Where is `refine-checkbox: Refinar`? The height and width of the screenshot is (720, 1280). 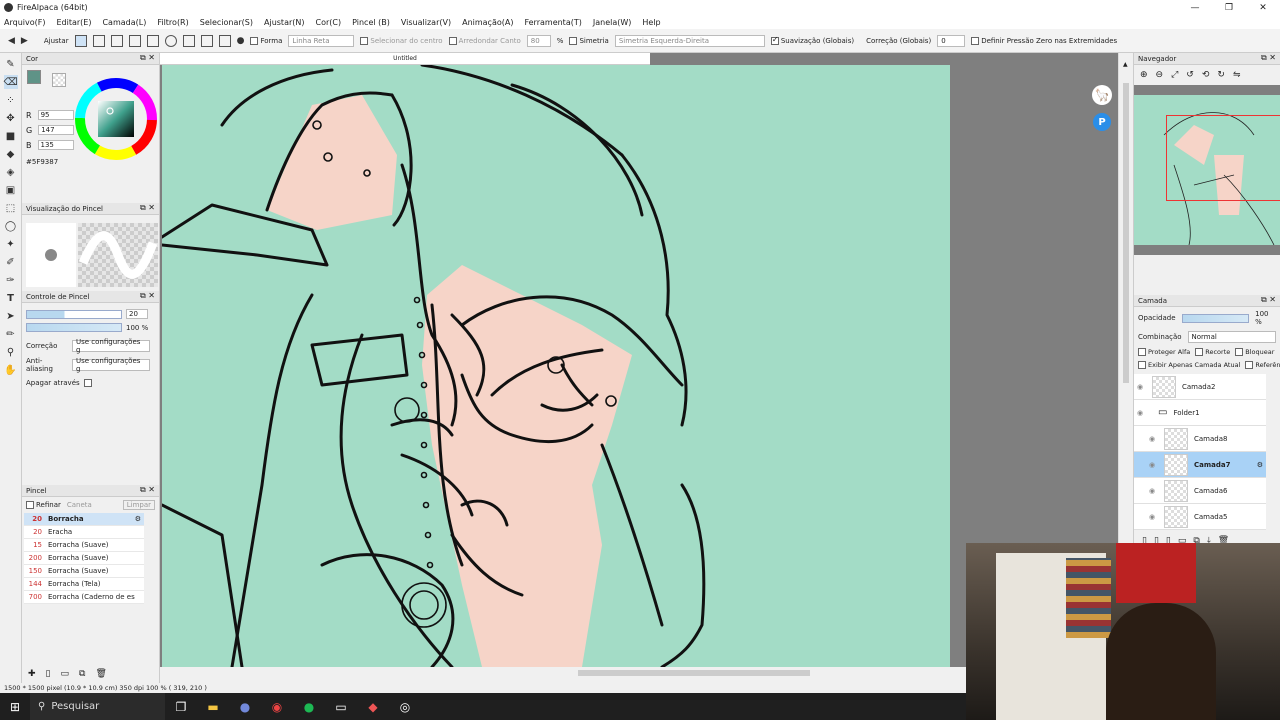 refine-checkbox: Refinar is located at coordinates (43, 505).